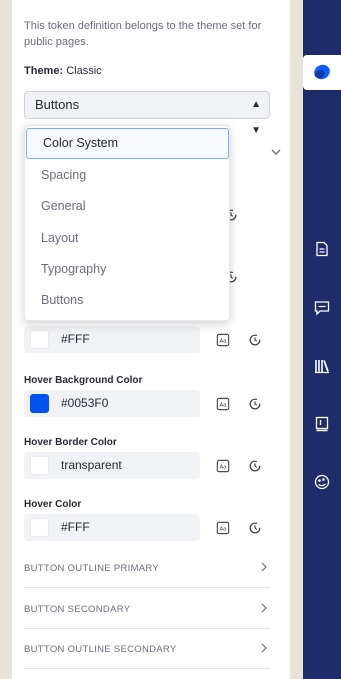  What do you see at coordinates (127, 238) in the screenshot?
I see `dropdown-option-layout: Layout` at bounding box center [127, 238].